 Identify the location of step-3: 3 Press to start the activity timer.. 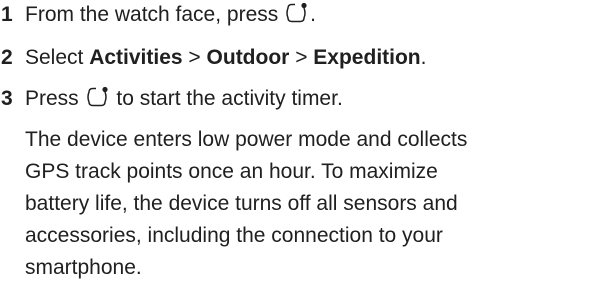
(171, 99).